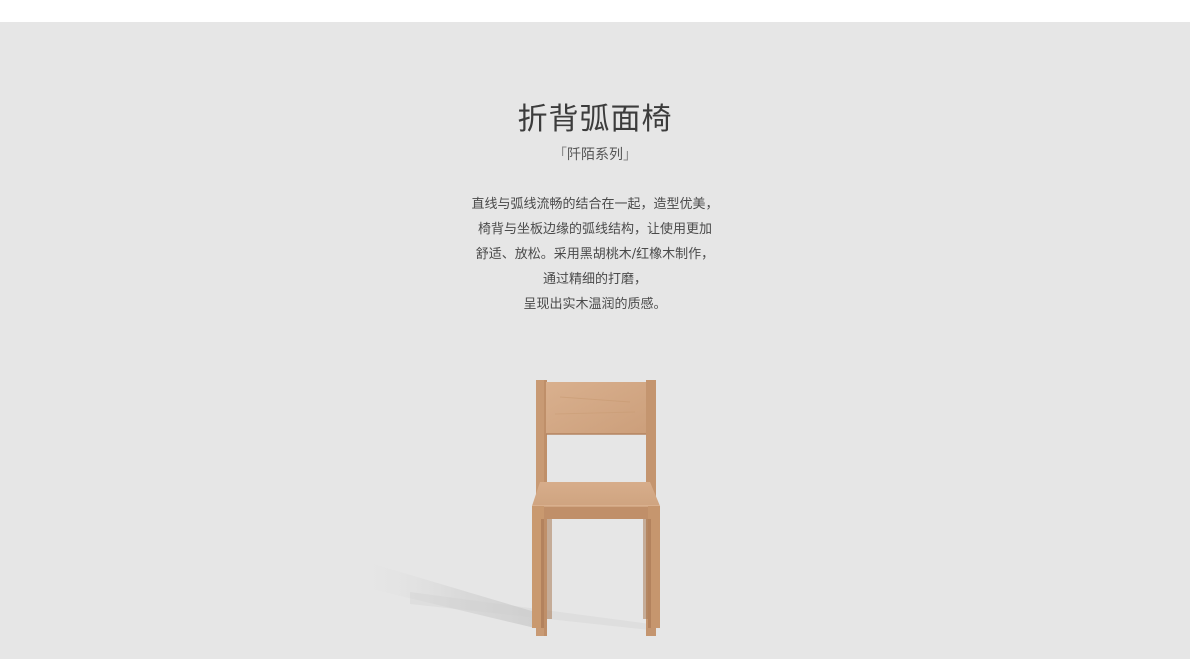  I want to click on seat-top, so click(596, 494).